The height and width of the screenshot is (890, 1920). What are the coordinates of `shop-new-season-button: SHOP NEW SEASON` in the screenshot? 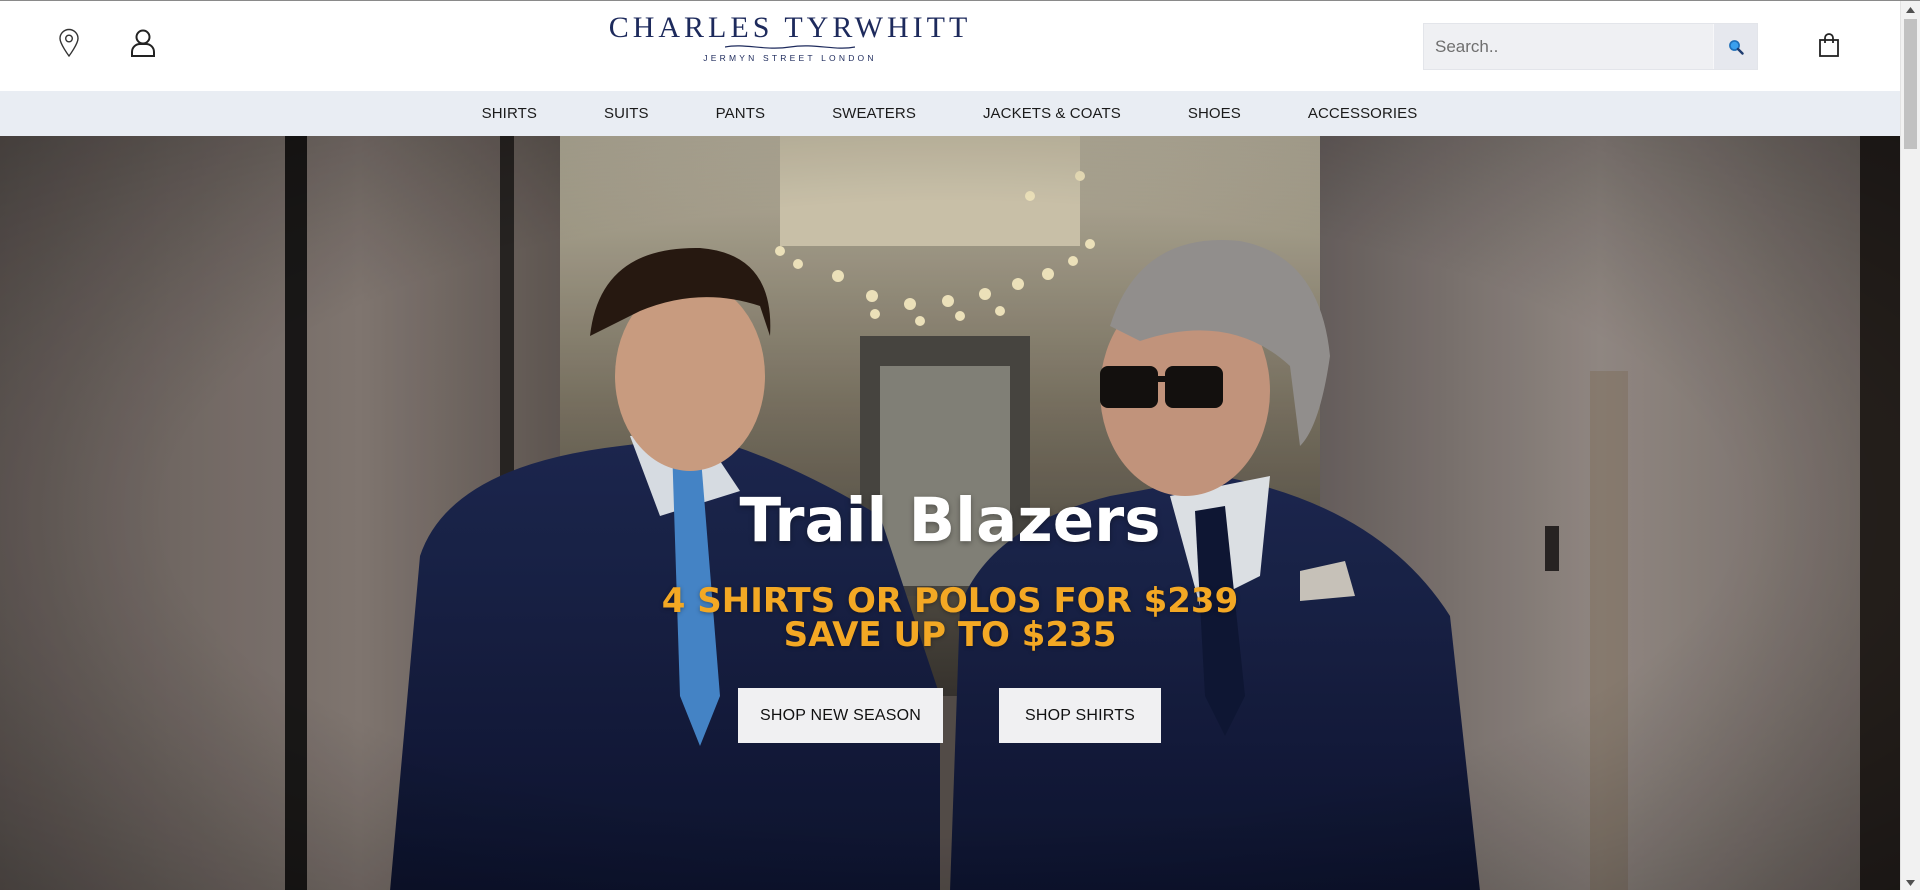 It's located at (840, 715).